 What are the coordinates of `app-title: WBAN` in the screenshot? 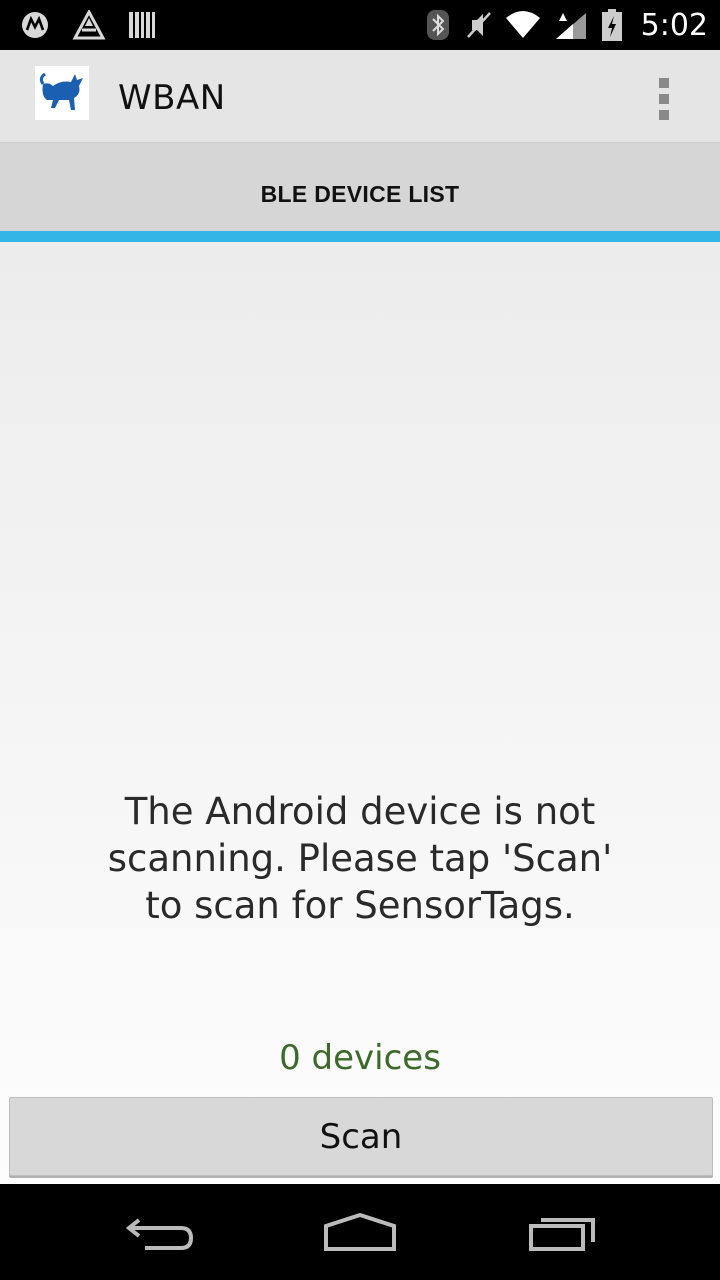 It's located at (172, 98).